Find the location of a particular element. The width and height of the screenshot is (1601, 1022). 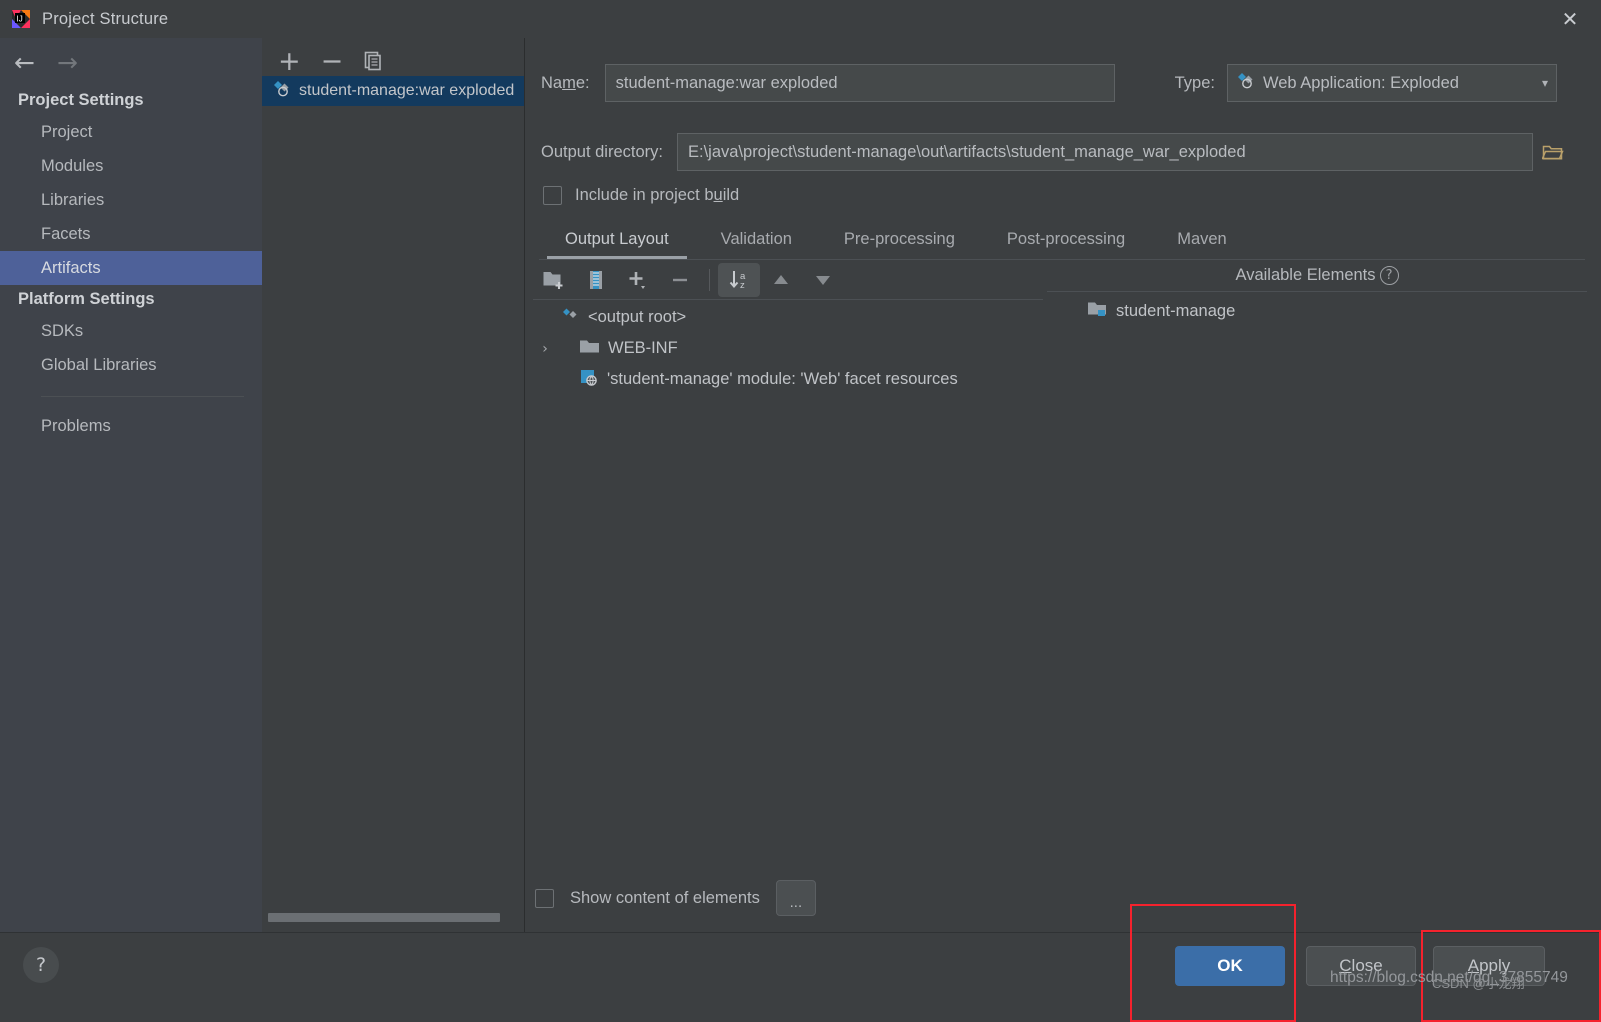

sidebar-item-problems: Problems is located at coordinates (131, 426).